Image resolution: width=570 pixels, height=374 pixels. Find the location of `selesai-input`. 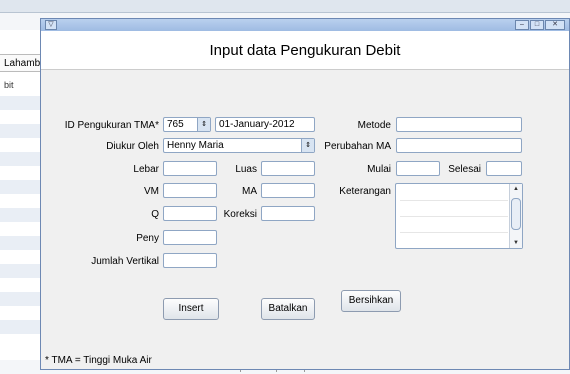

selesai-input is located at coordinates (504, 168).